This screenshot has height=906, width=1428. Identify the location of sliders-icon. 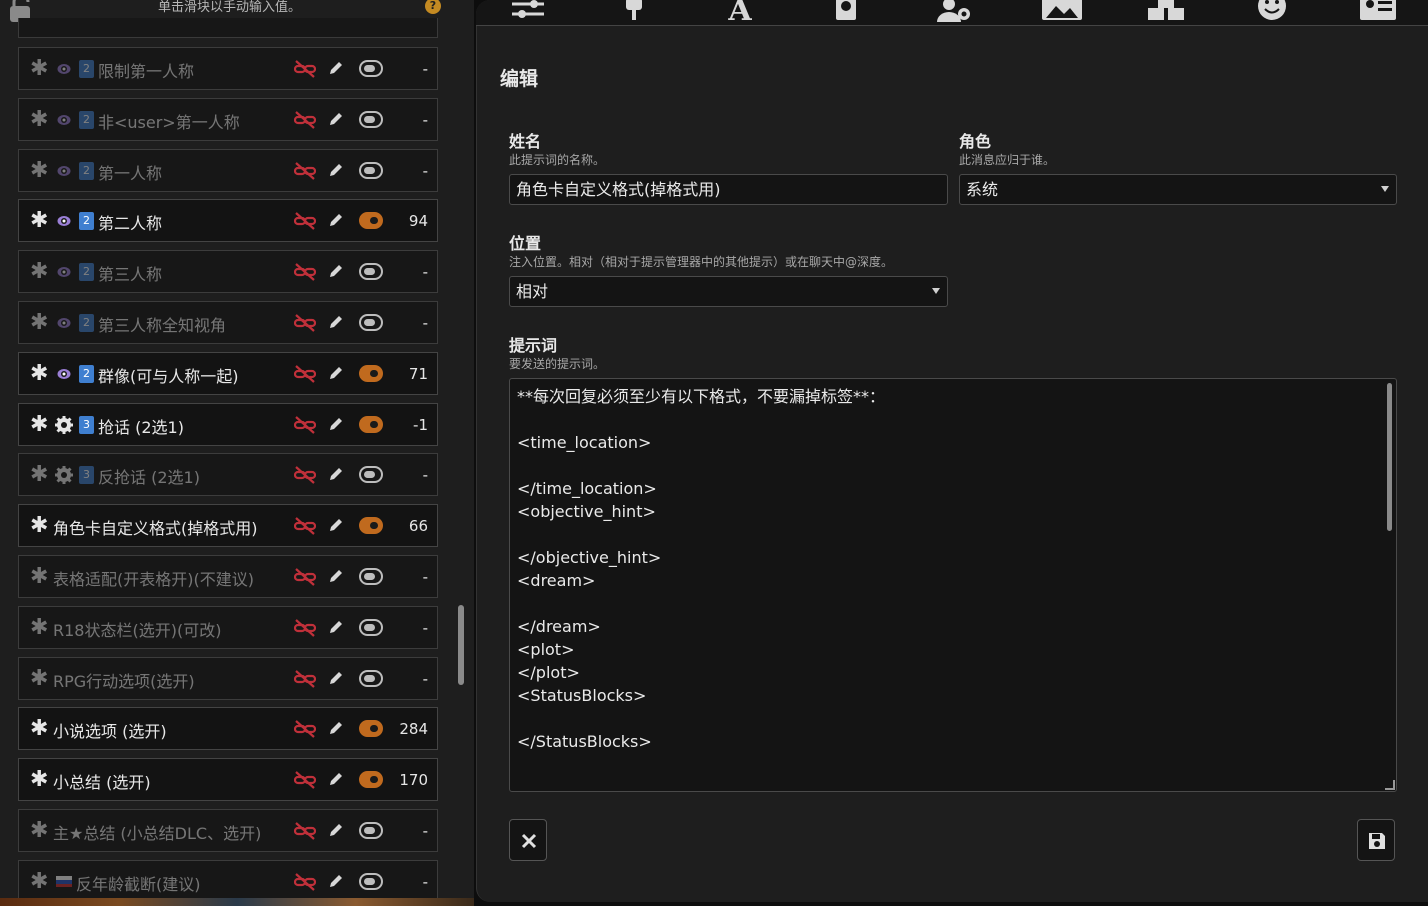
(528, 12).